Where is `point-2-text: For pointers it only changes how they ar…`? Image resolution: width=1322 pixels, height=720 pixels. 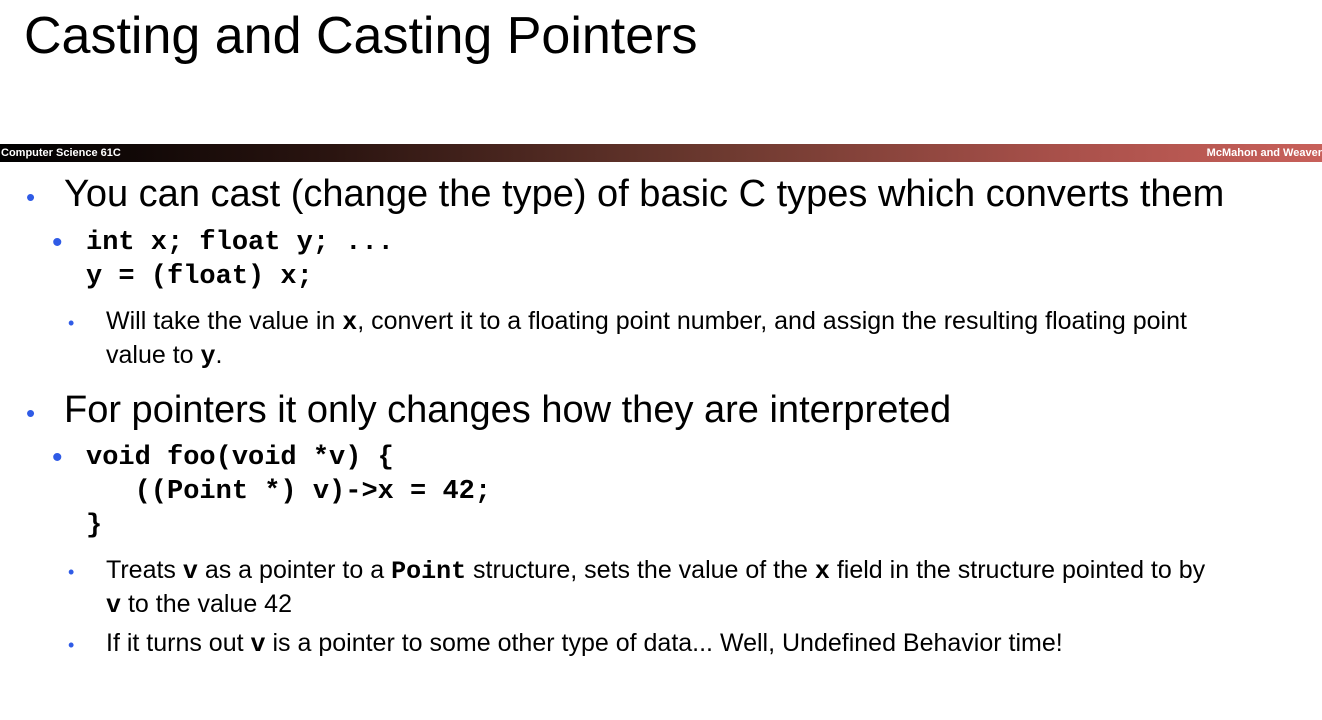 point-2-text: For pointers it only changes how they ar… is located at coordinates (508, 410).